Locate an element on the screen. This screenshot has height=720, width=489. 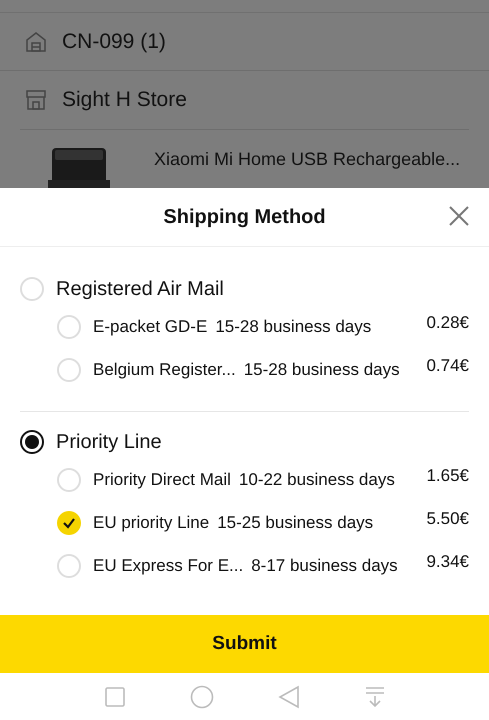
store-name: Sight H Store is located at coordinates (124, 100).